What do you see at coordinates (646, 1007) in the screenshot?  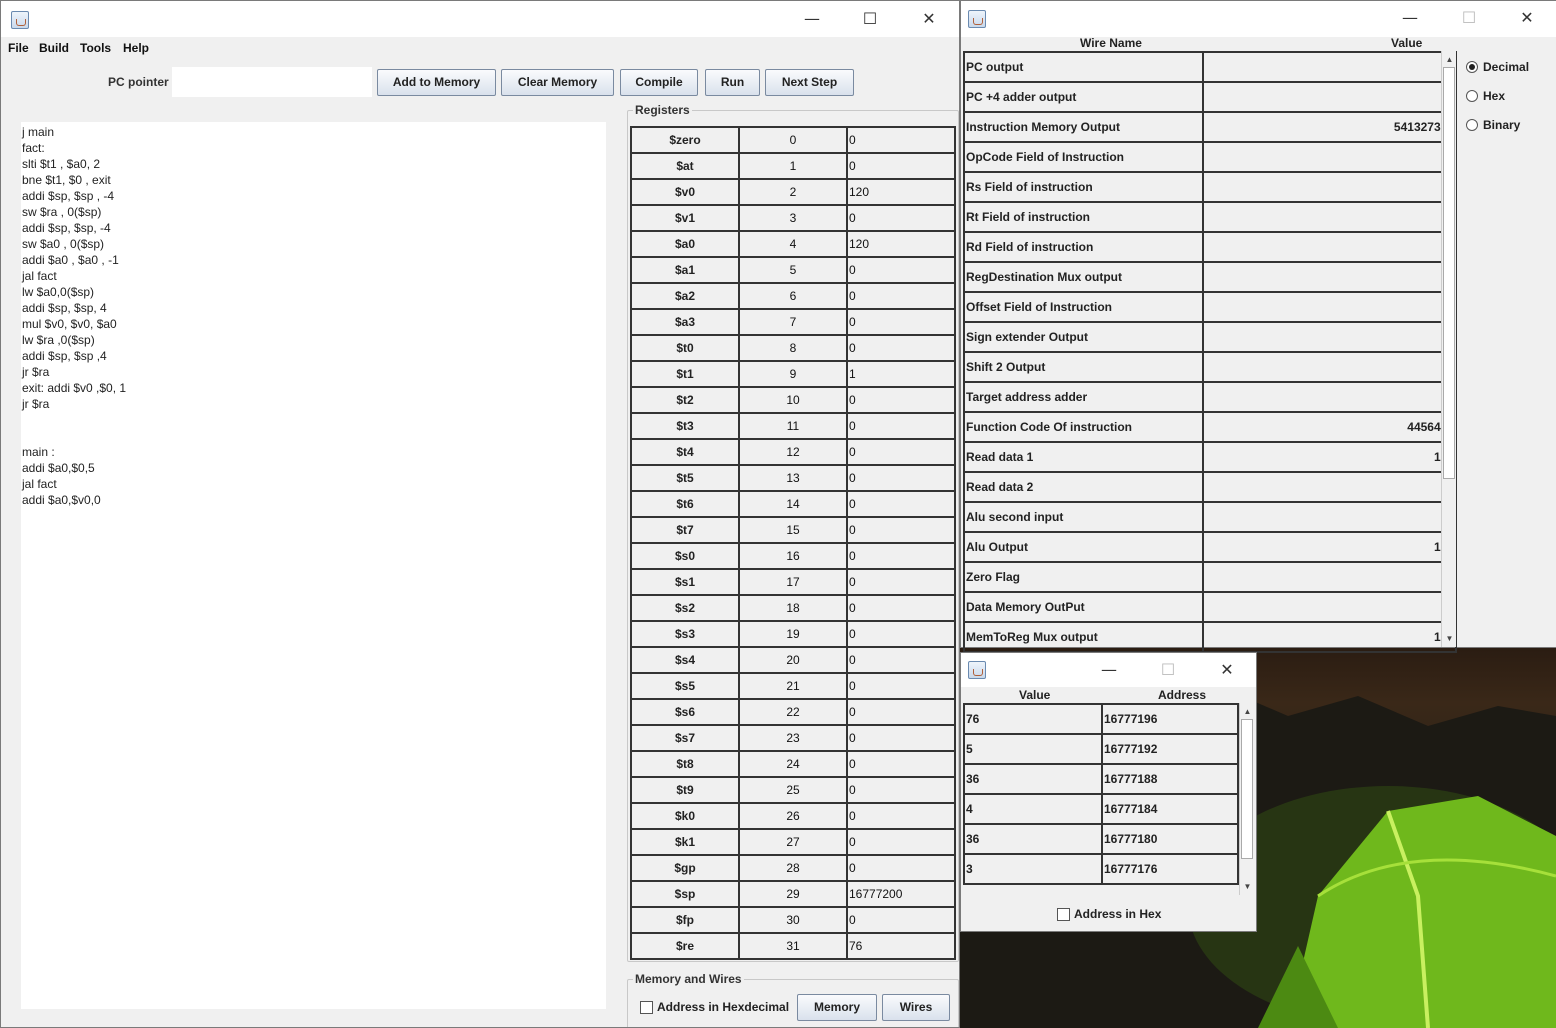 I see `address-hex-checkbox` at bounding box center [646, 1007].